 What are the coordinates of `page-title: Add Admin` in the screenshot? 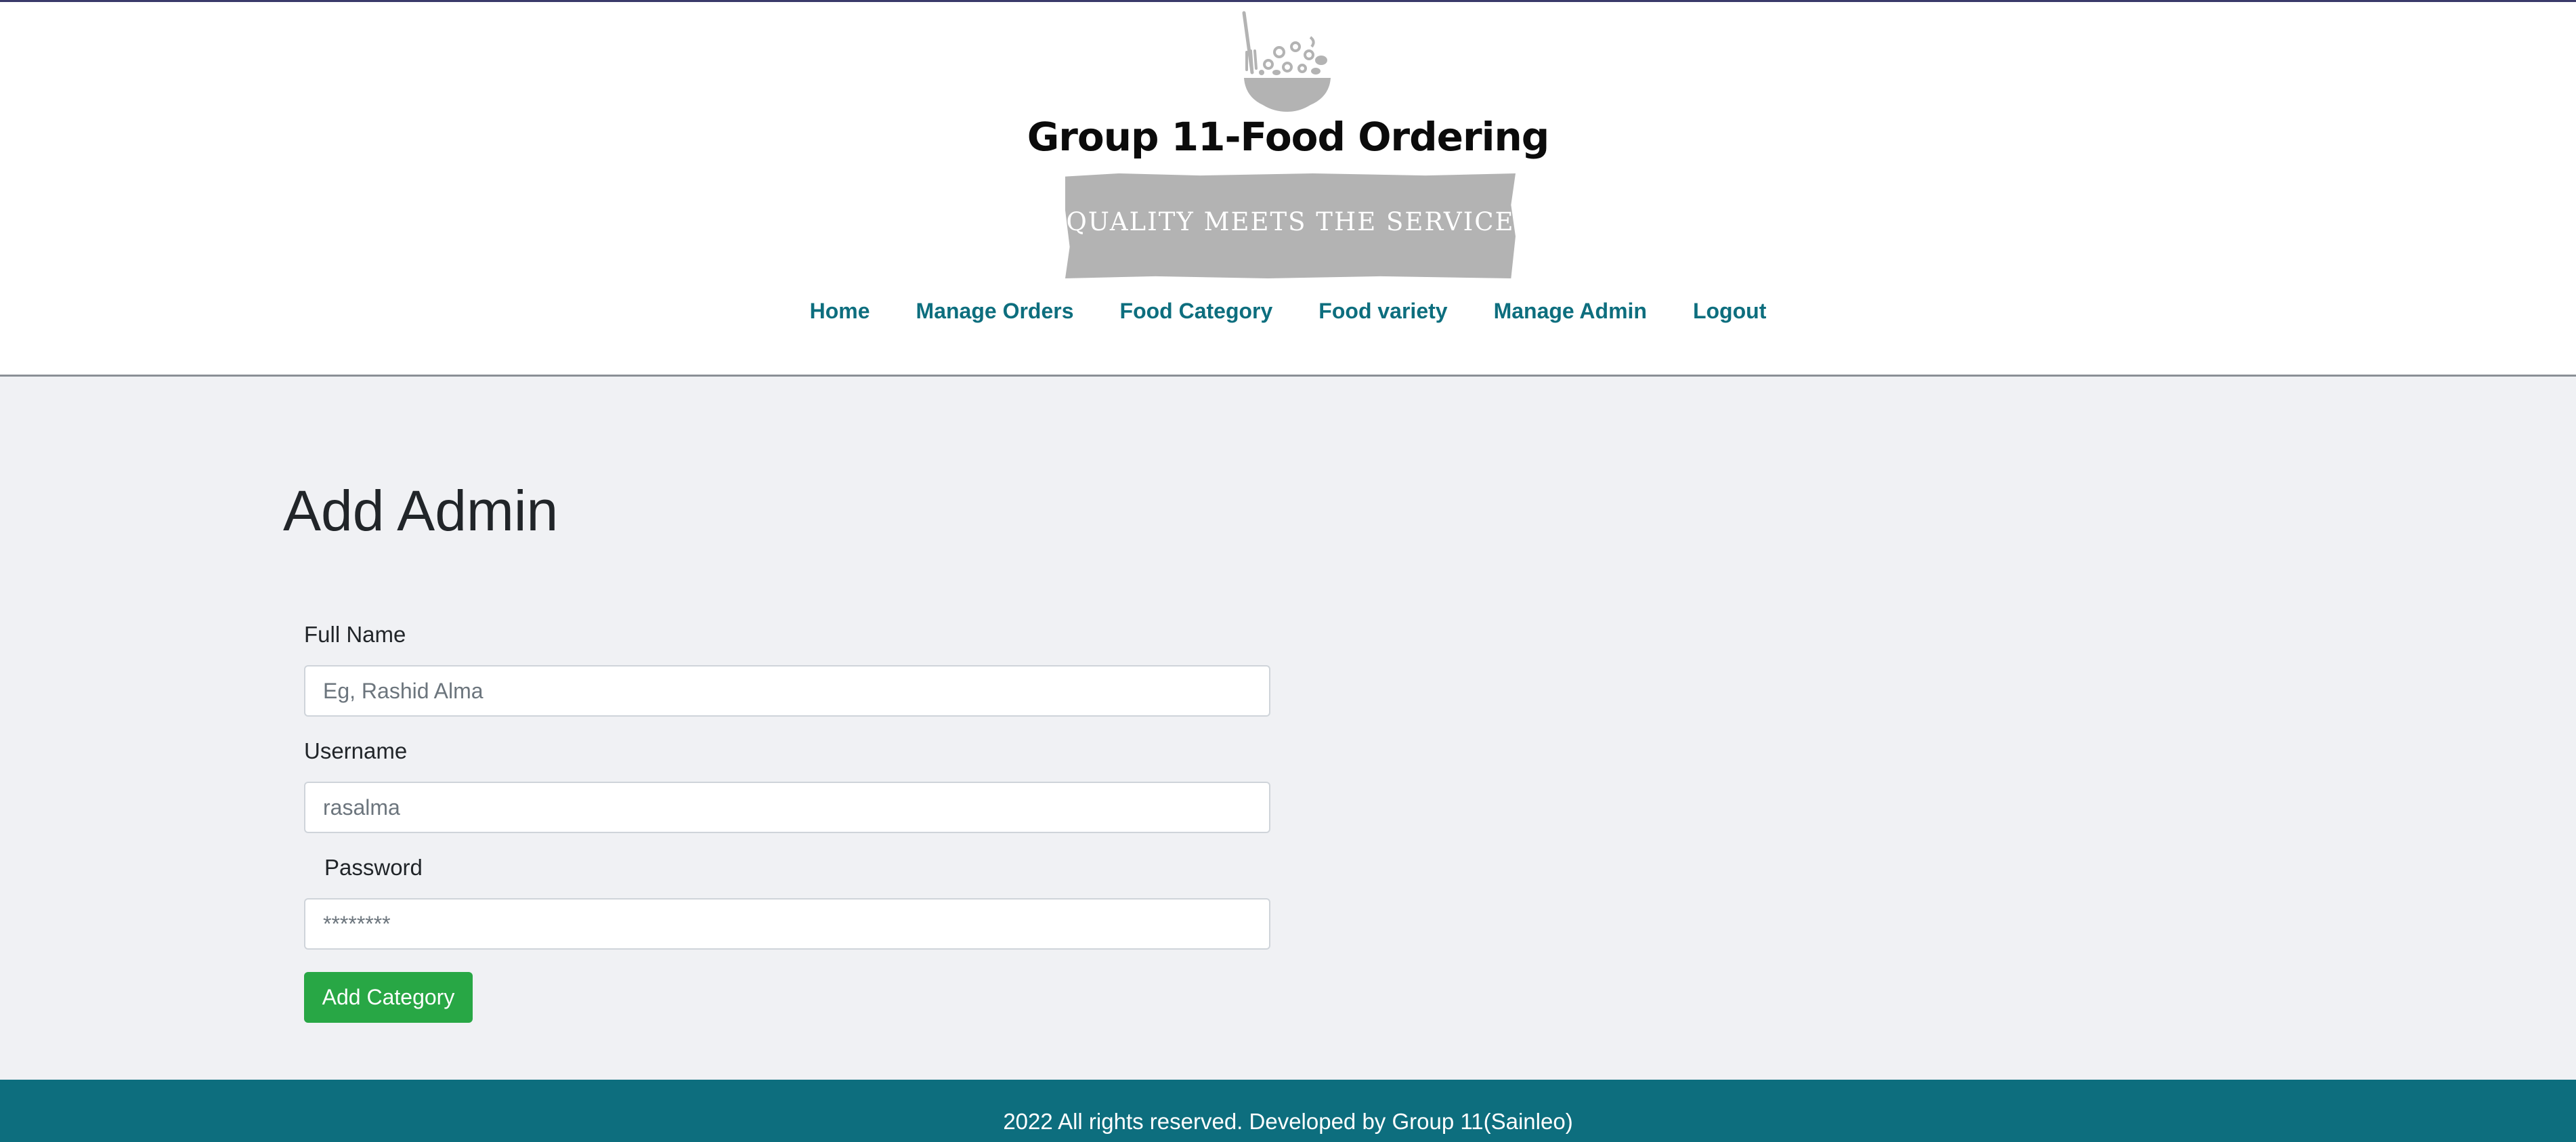 It's located at (421, 511).